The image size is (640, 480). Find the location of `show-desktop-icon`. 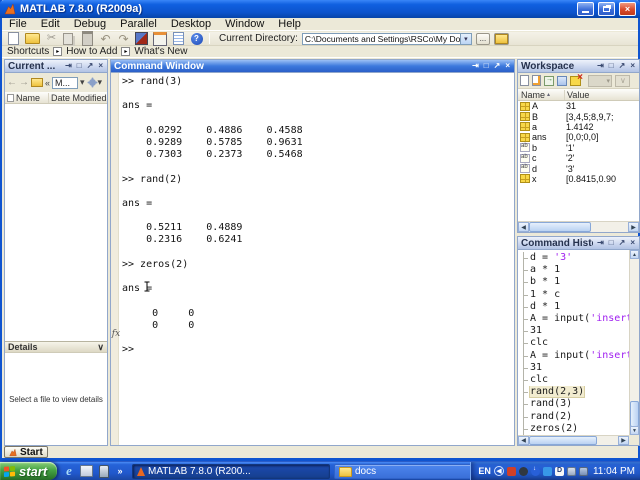

show-desktop-icon is located at coordinates (86, 471).